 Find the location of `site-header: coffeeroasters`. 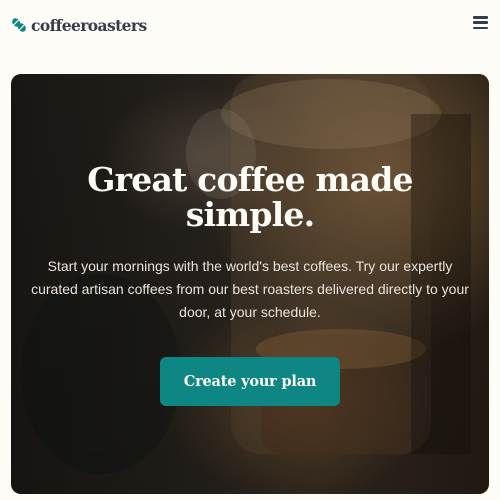

site-header: coffeeroasters is located at coordinates (250, 25).